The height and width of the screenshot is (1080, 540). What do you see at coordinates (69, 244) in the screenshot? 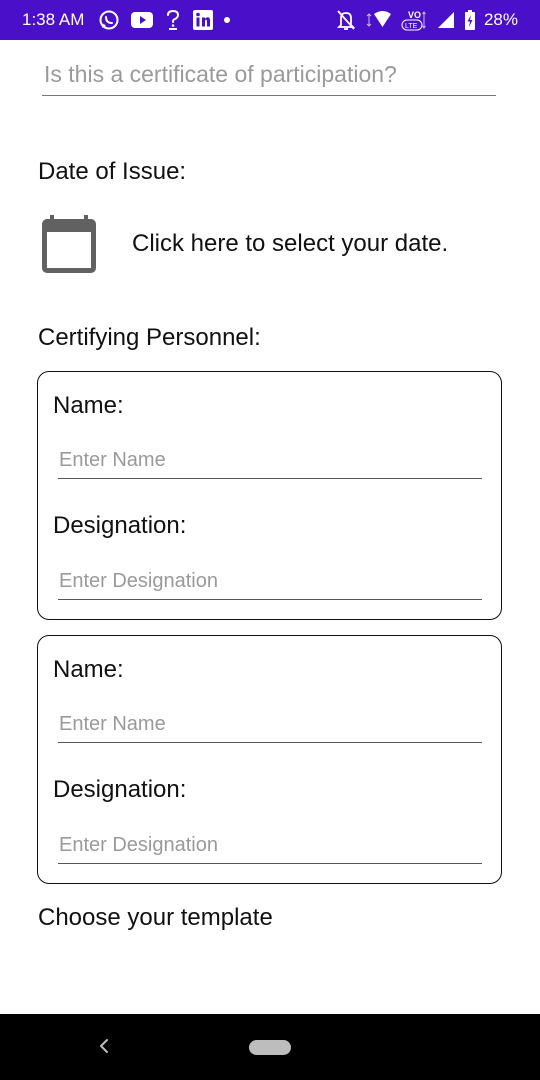
I see `calendar-icon` at bounding box center [69, 244].